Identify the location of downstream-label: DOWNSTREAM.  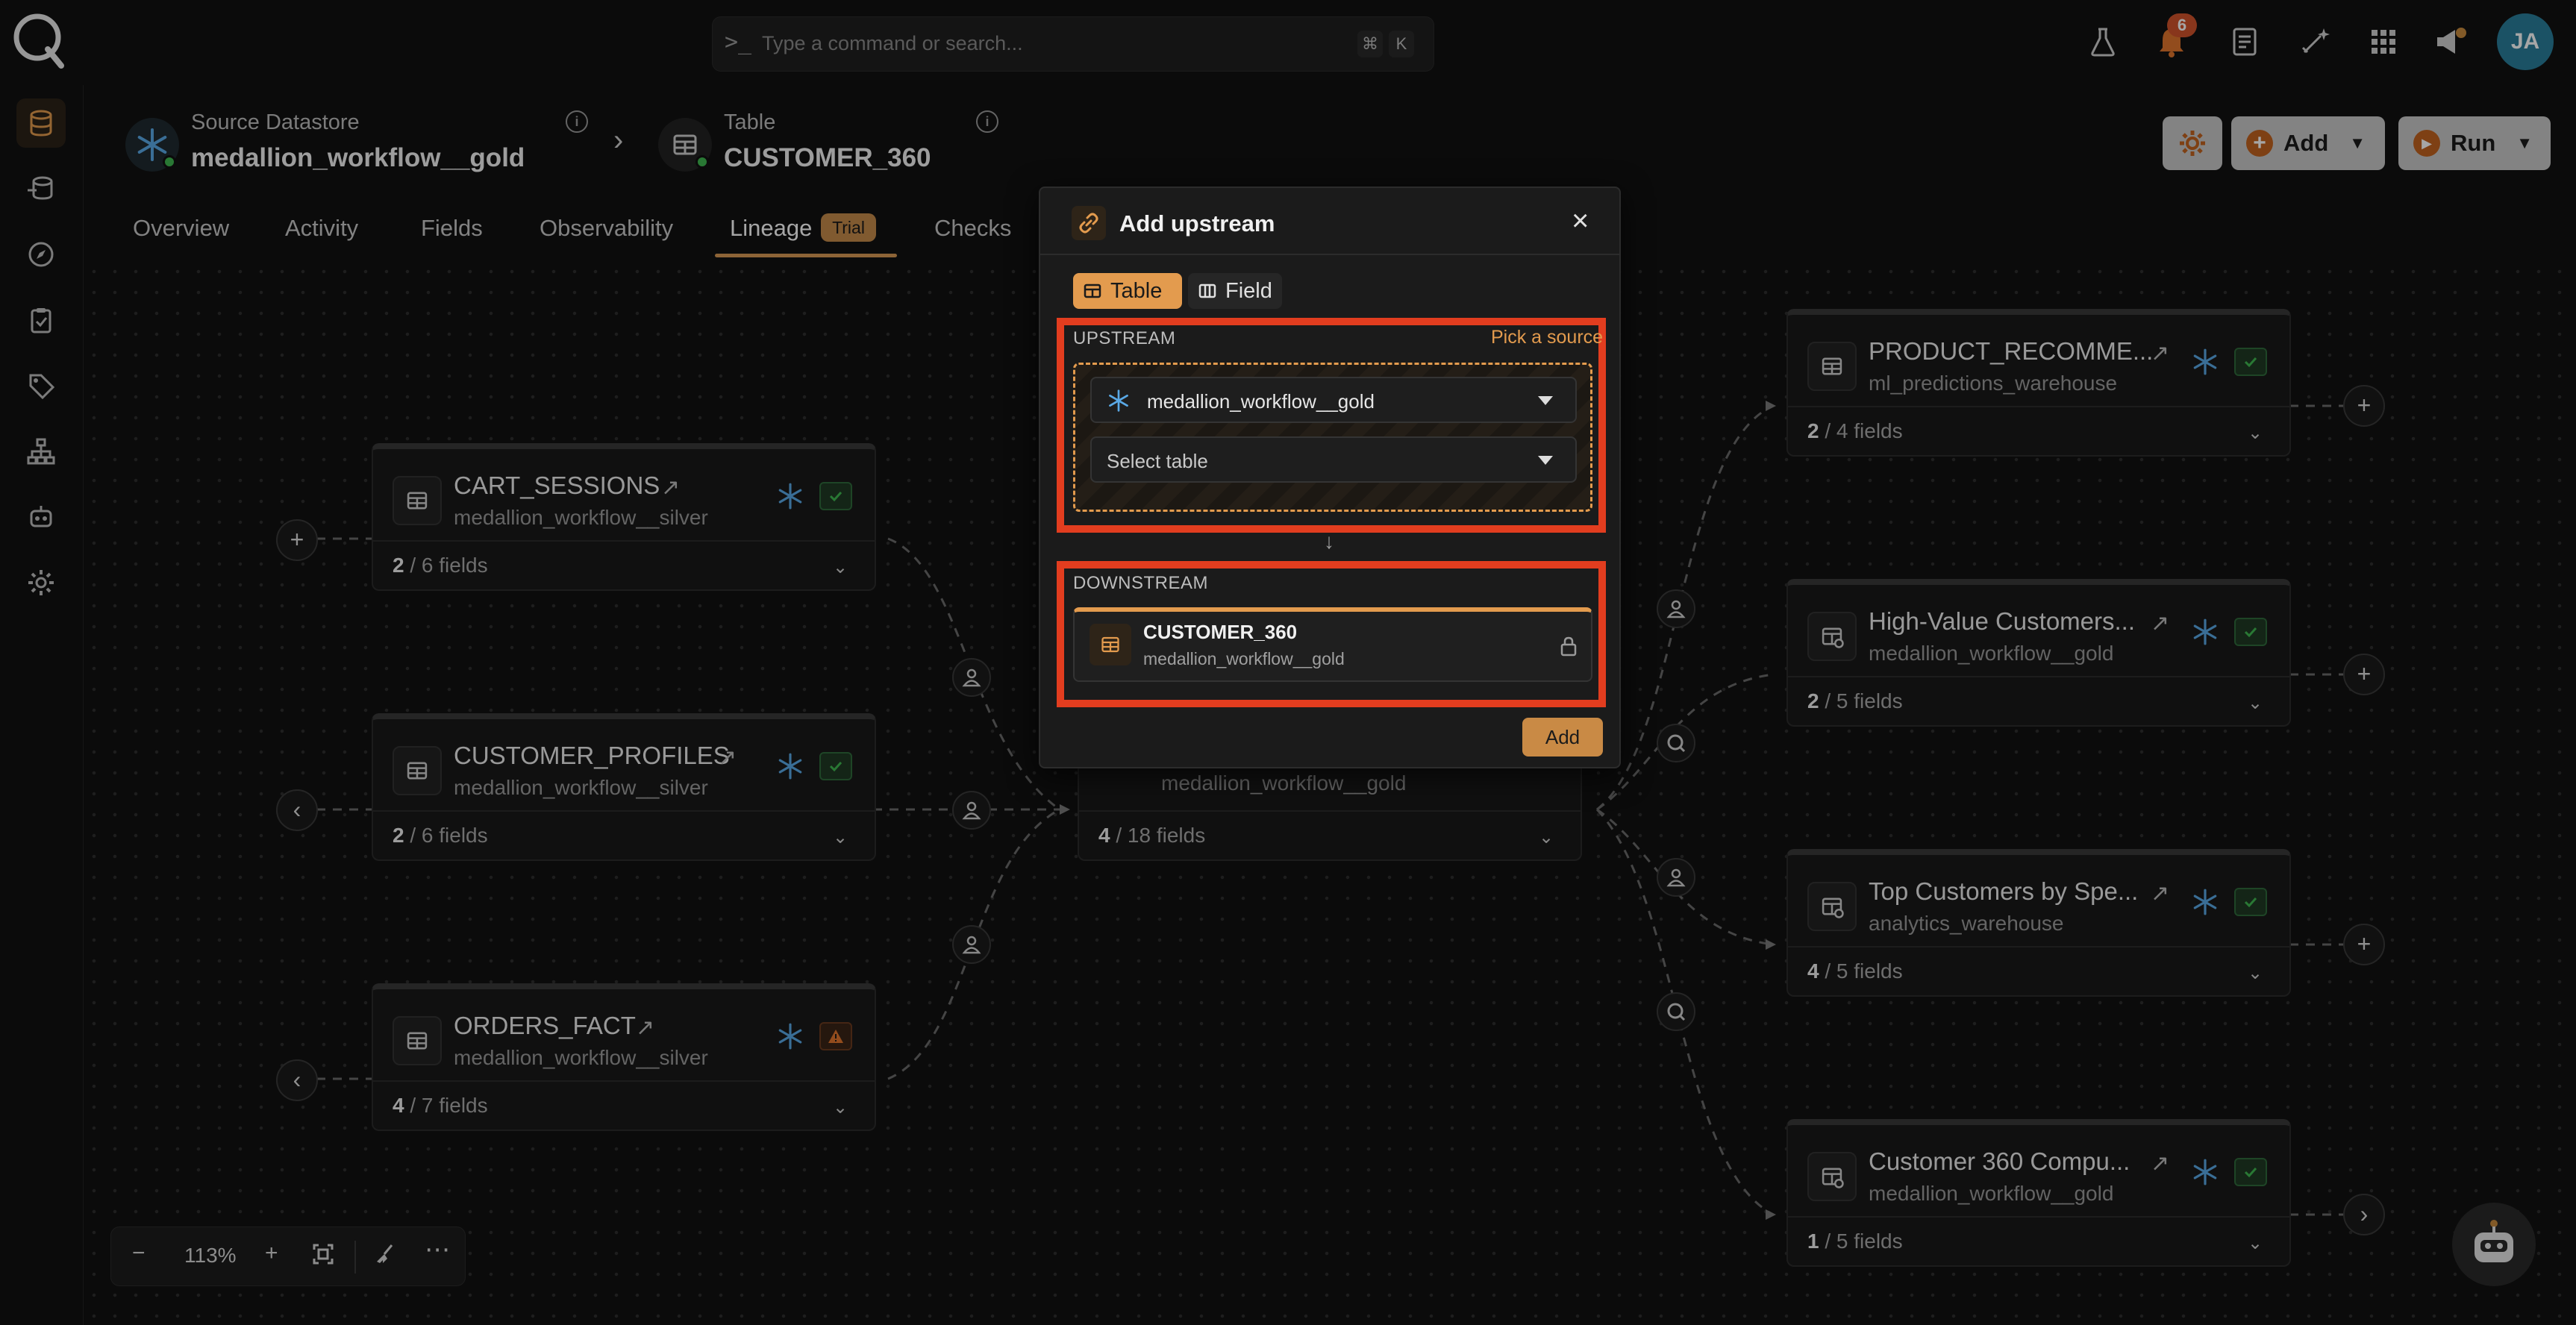
(1140, 583).